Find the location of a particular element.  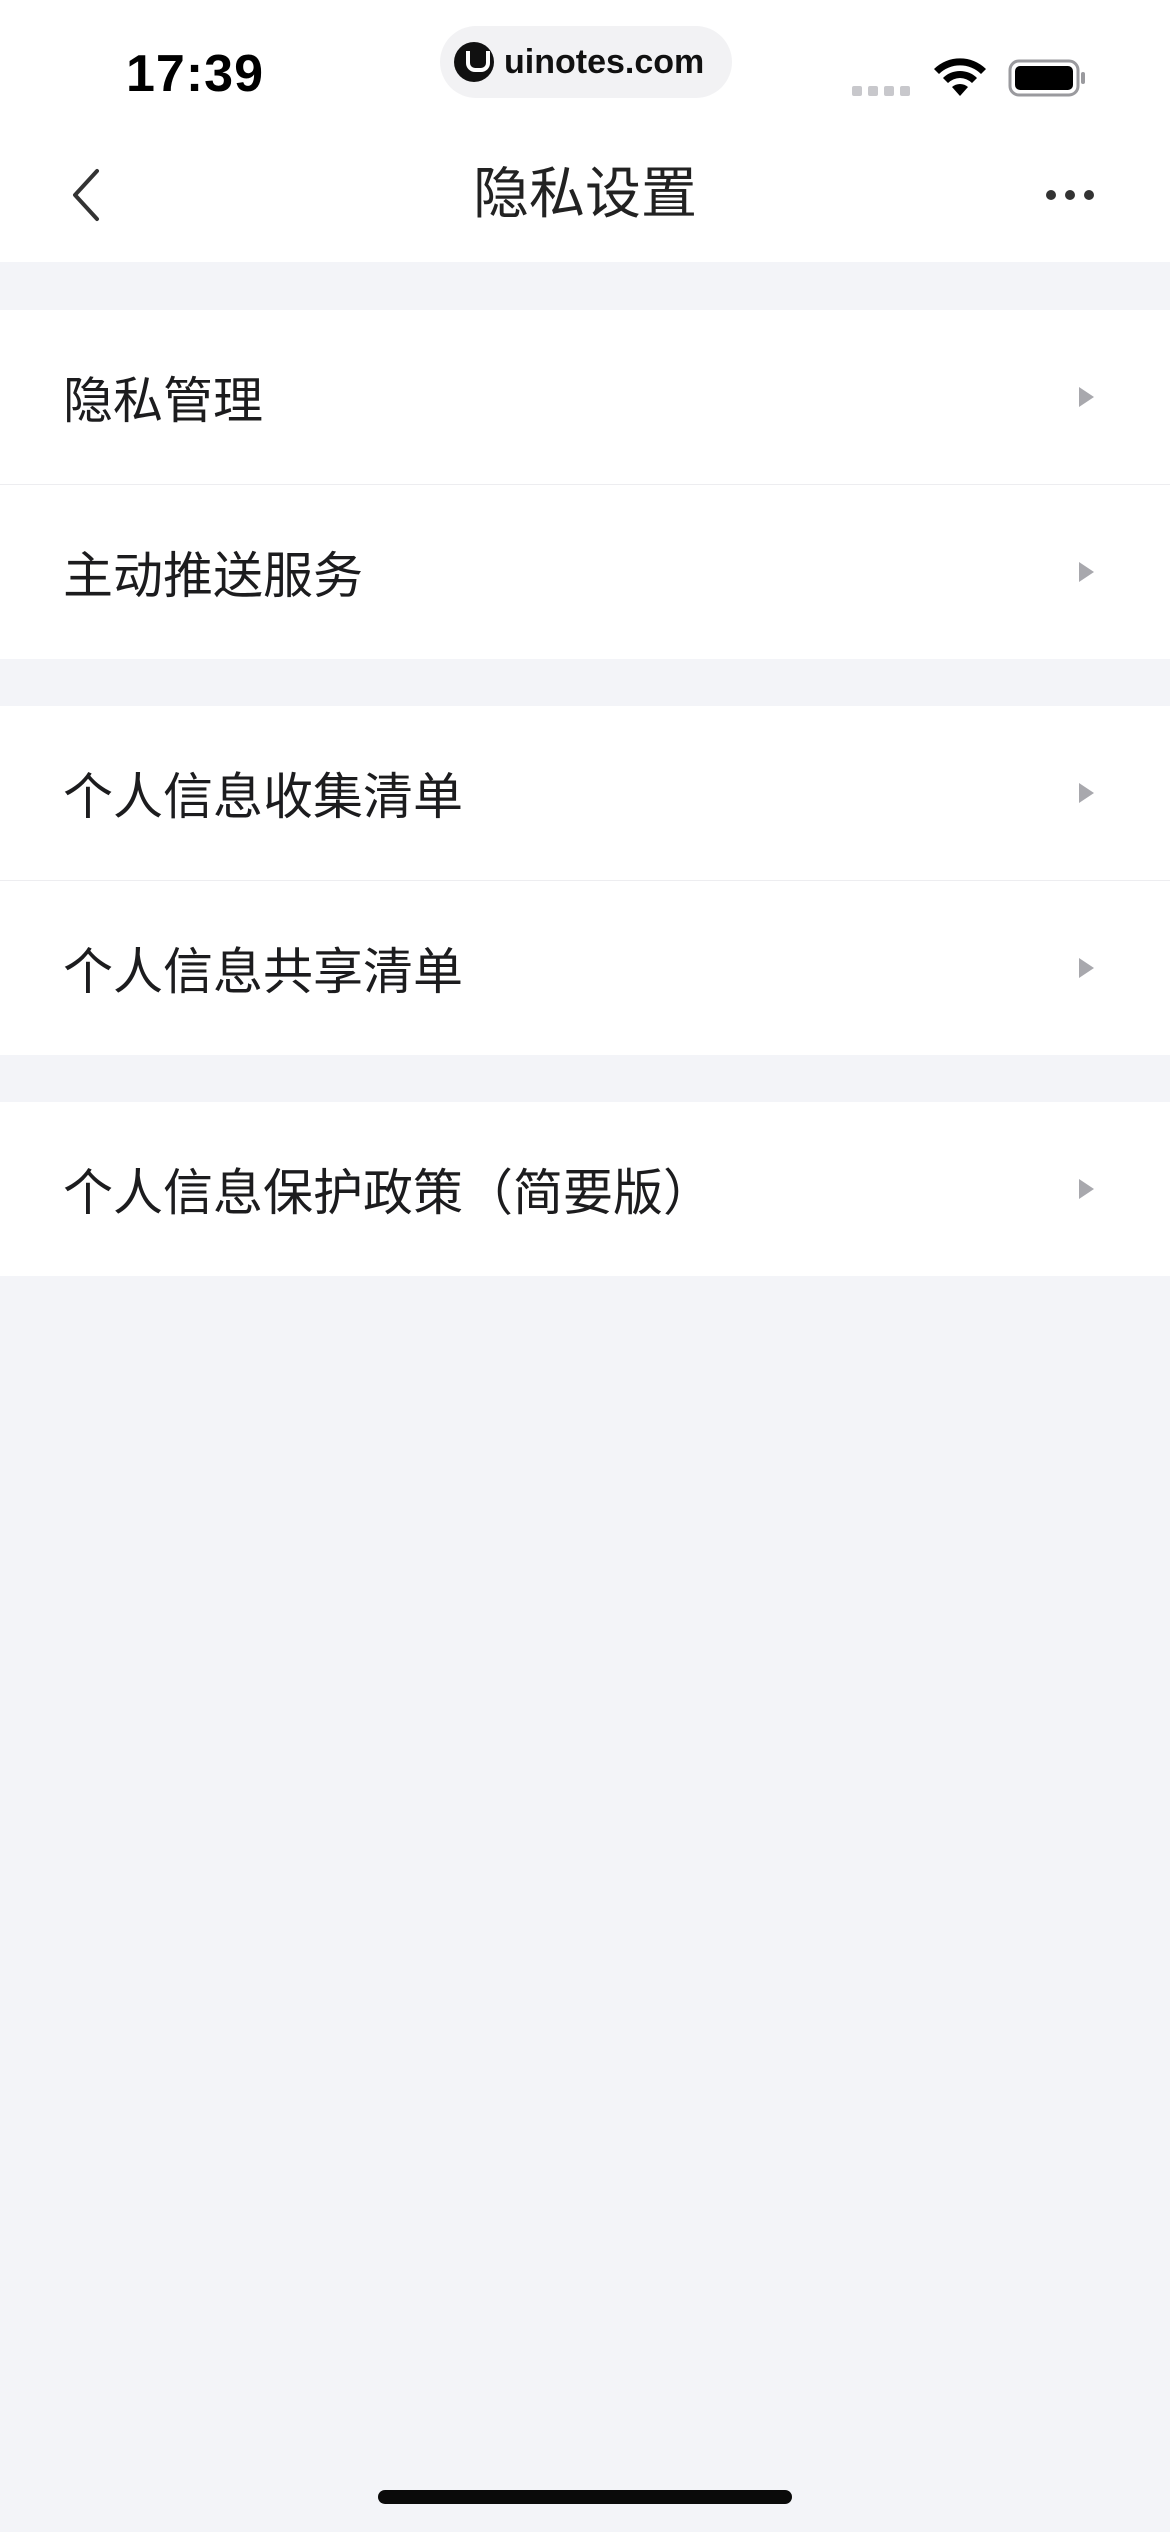

list-item-label: 隐私管理 is located at coordinates (163, 401).